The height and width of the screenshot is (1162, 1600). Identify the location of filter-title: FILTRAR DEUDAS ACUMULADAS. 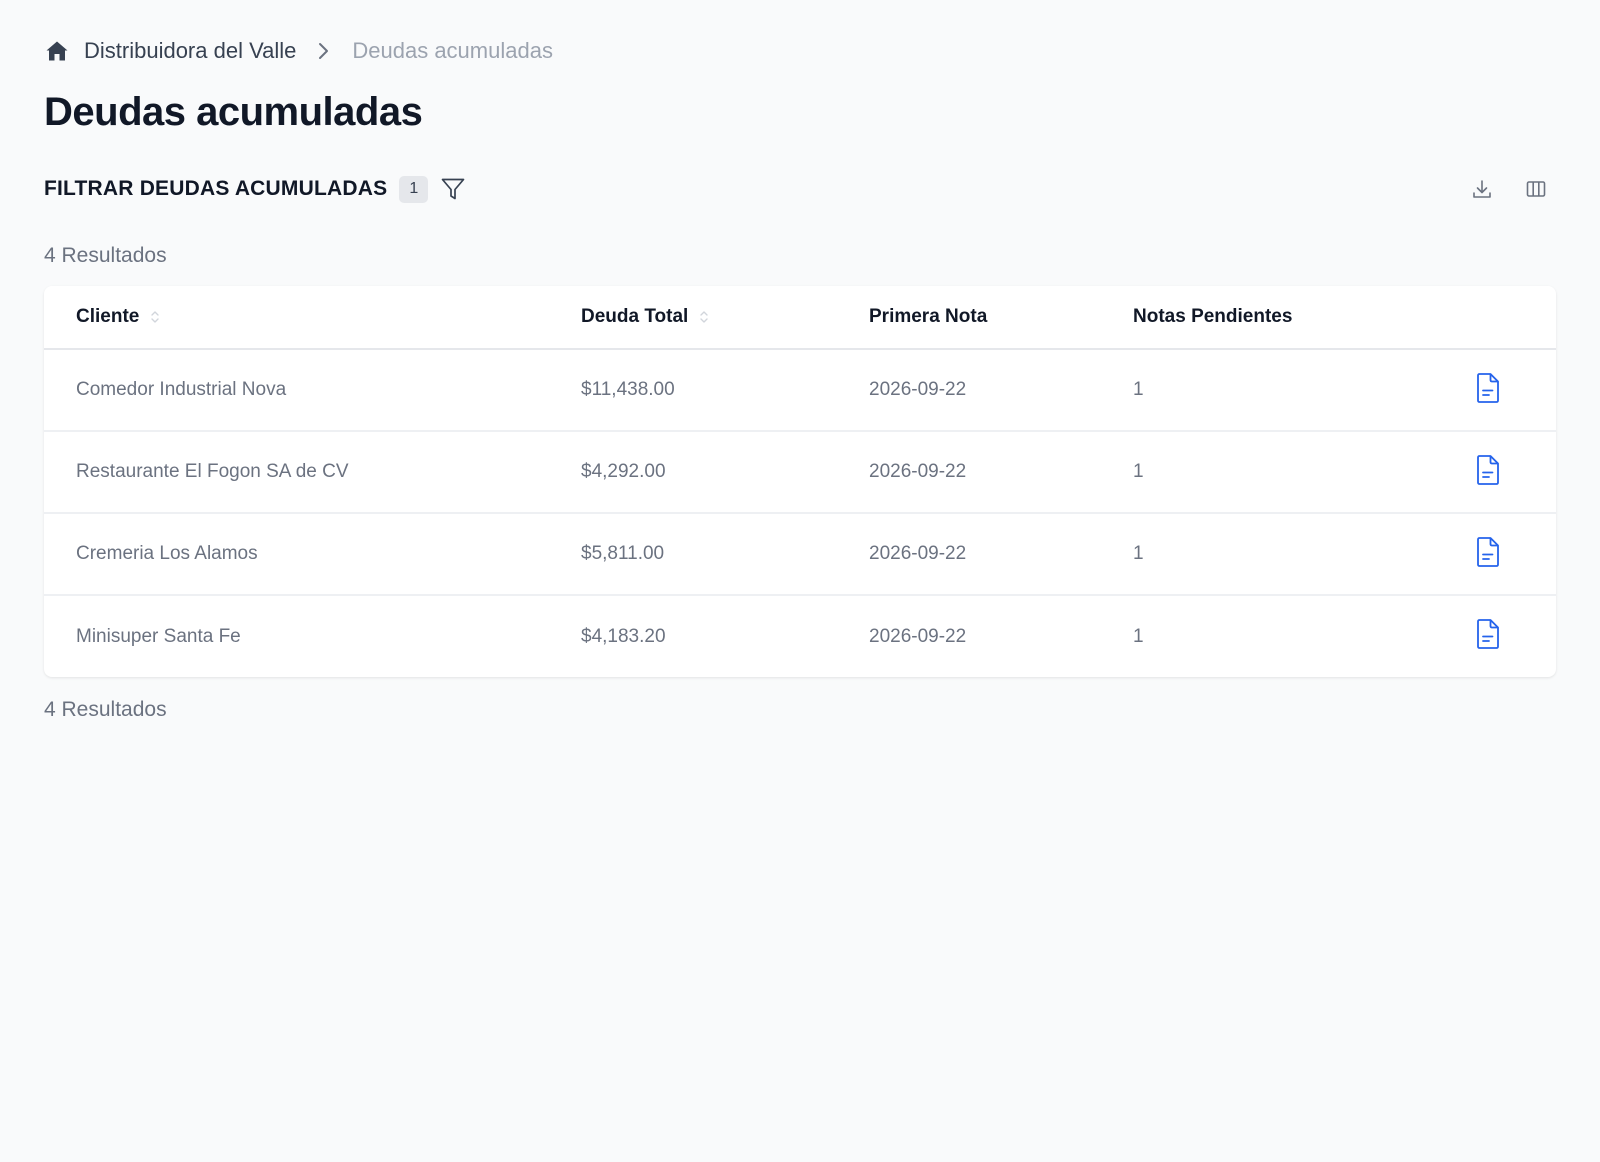
(215, 189).